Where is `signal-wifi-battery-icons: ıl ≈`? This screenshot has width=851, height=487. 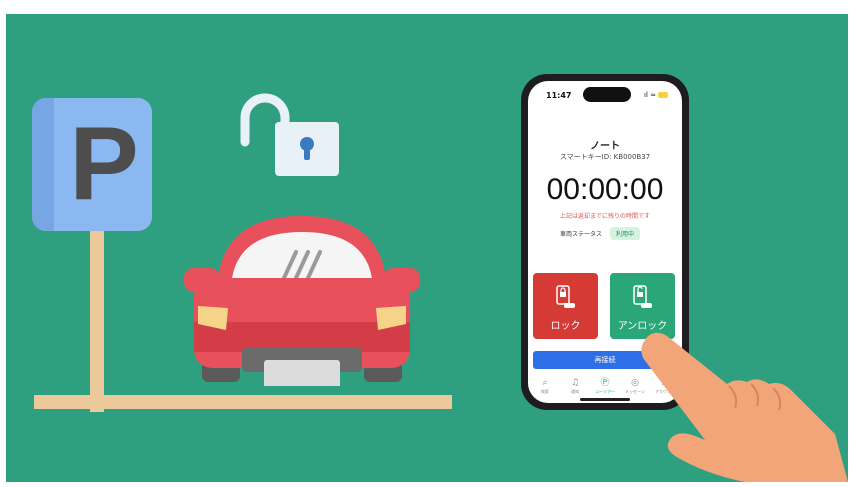 signal-wifi-battery-icons: ıl ≈ is located at coordinates (656, 95).